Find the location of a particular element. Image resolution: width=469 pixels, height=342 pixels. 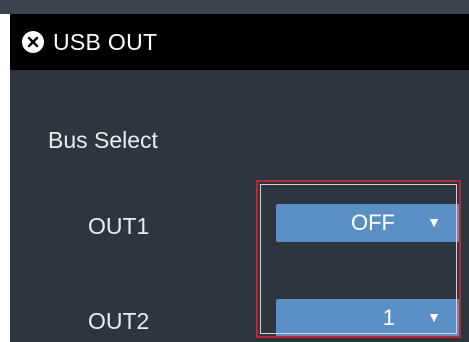

bus-select-label: Bus Select is located at coordinates (103, 140).